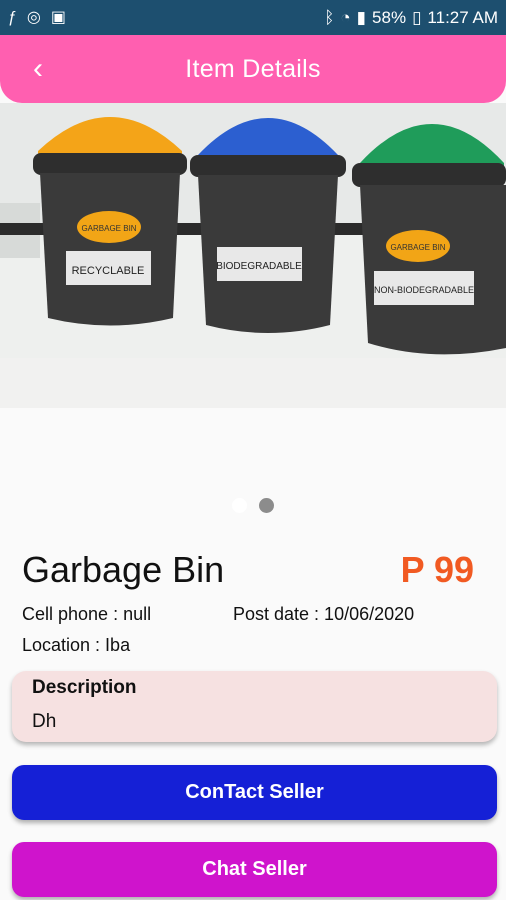 Image resolution: width=506 pixels, height=900 pixels. I want to click on back-button: ‹, so click(38, 69).